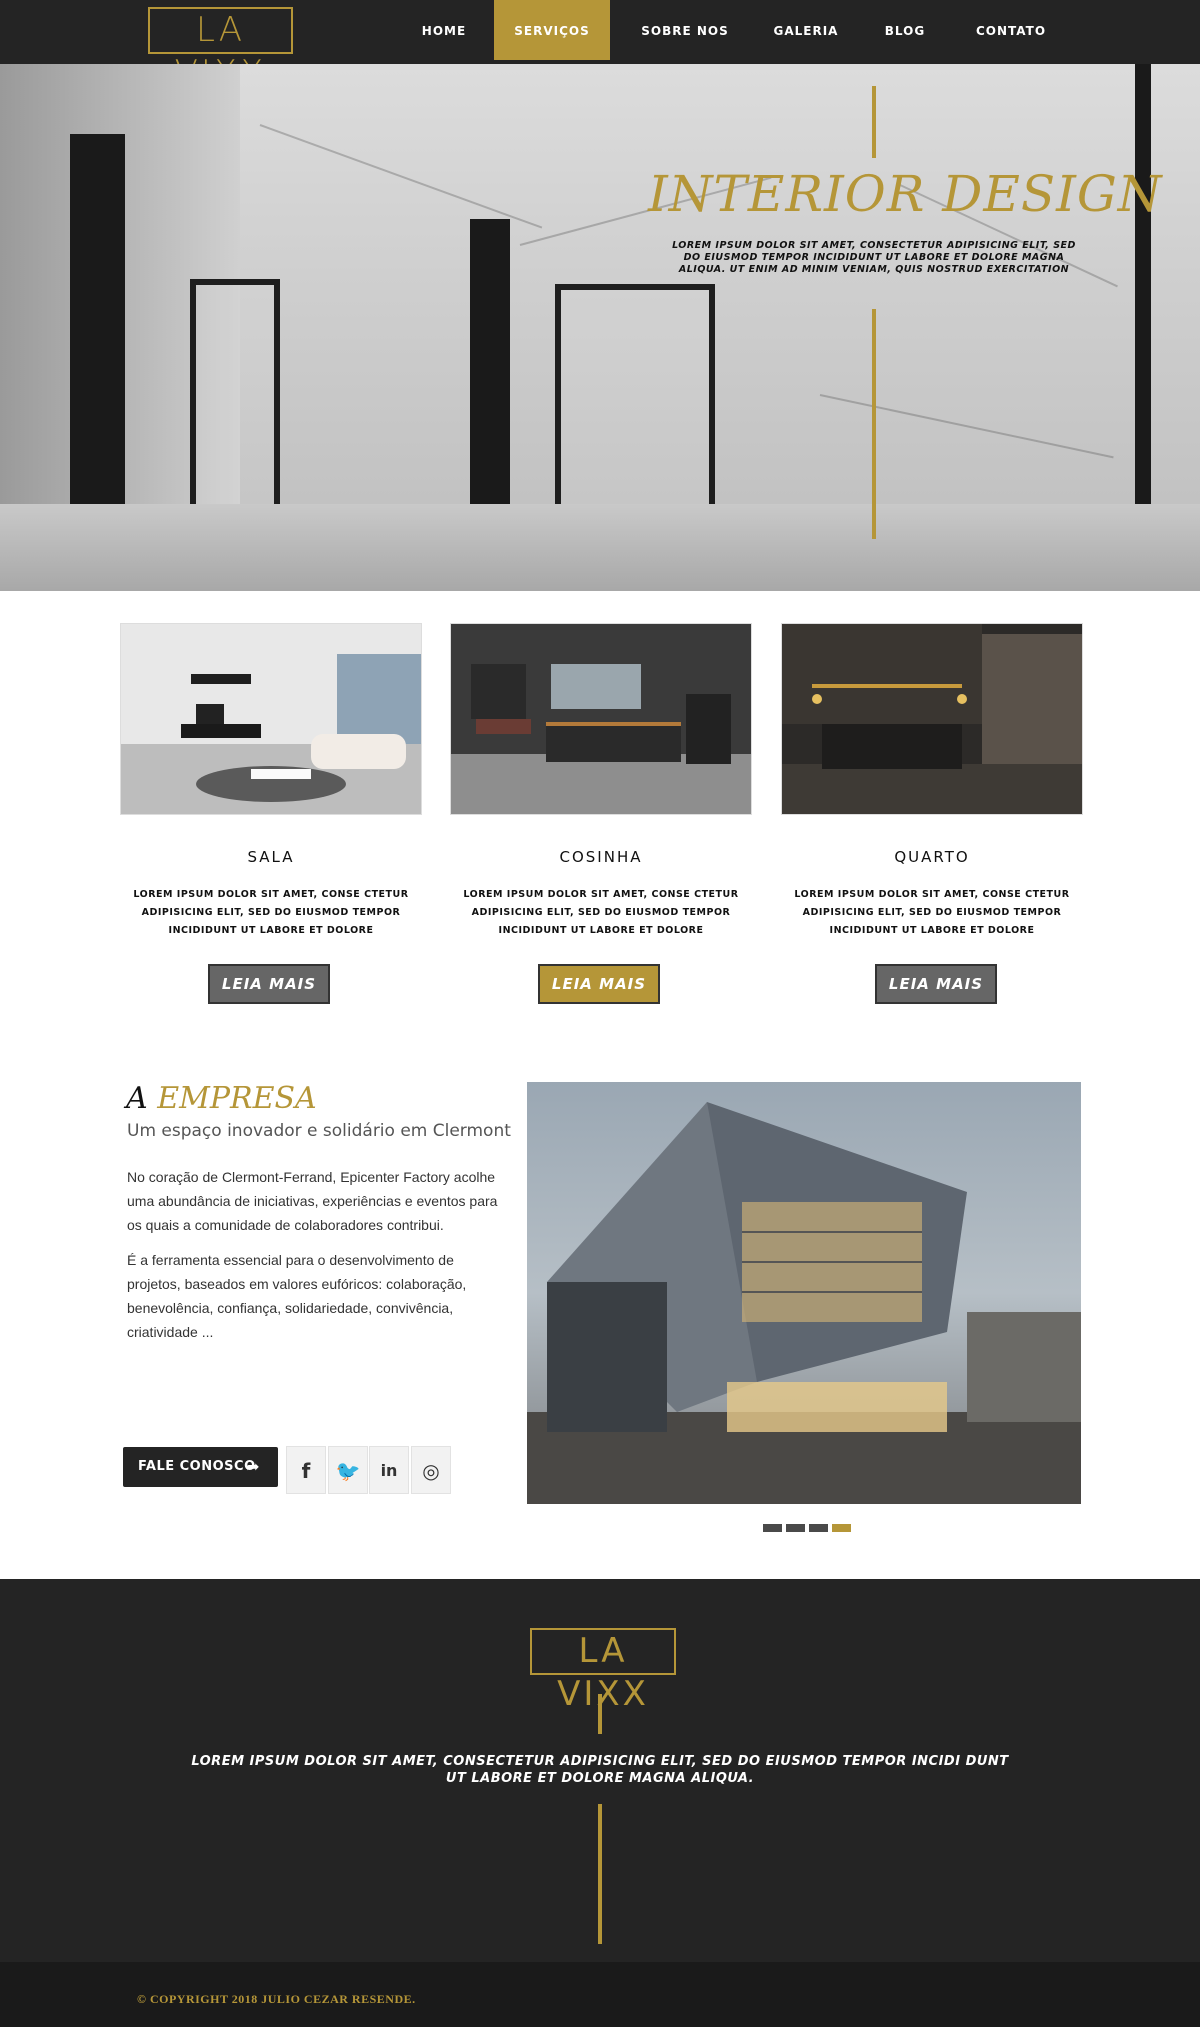 The width and height of the screenshot is (1200, 2027). I want to click on nav-contato: CONTATO, so click(1011, 30).